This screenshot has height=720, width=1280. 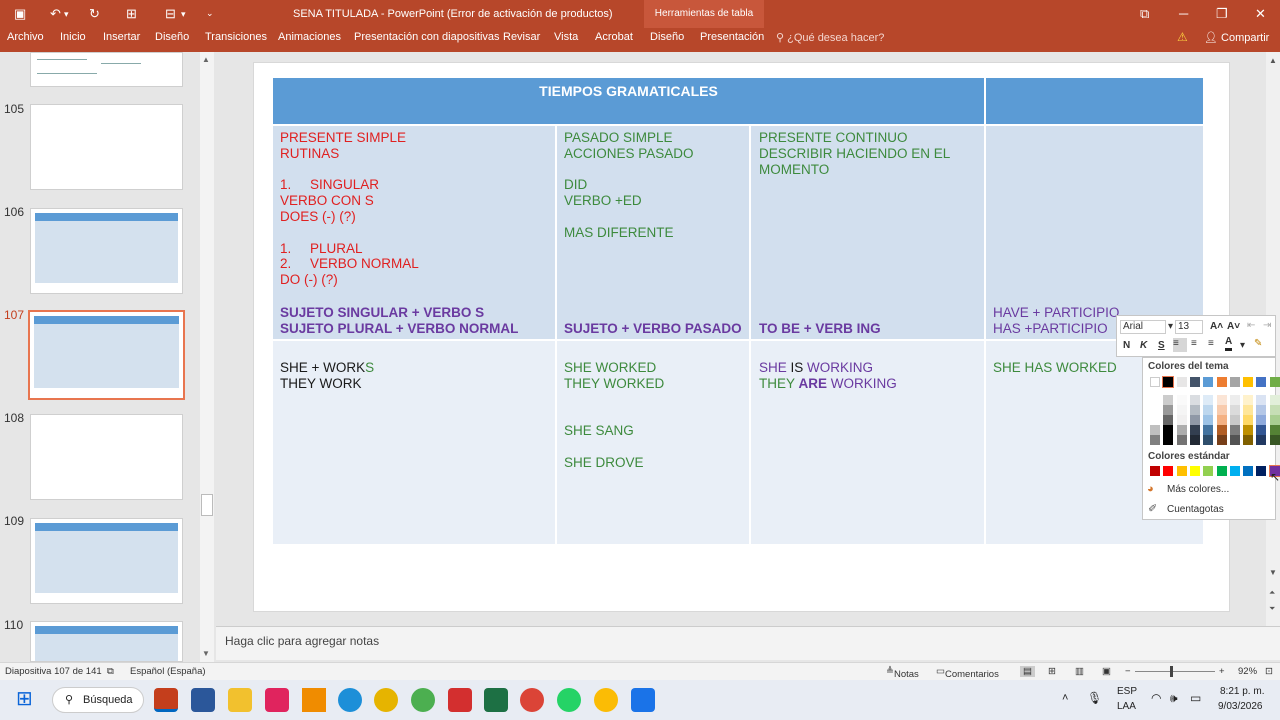 I want to click on tab-revisar: Revisar, so click(x=521, y=37).